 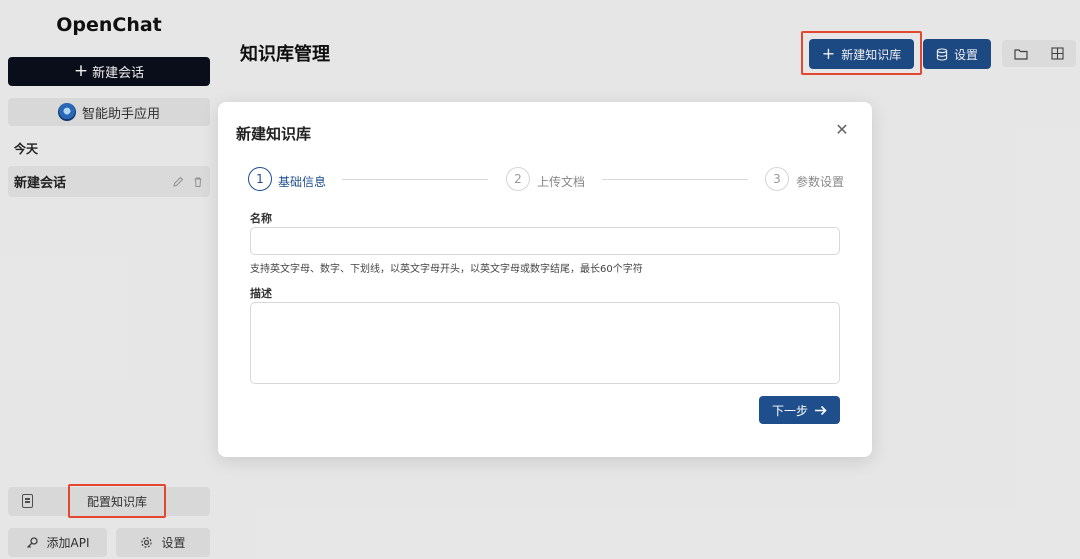 I want to click on close-icon: ✕, so click(x=842, y=130).